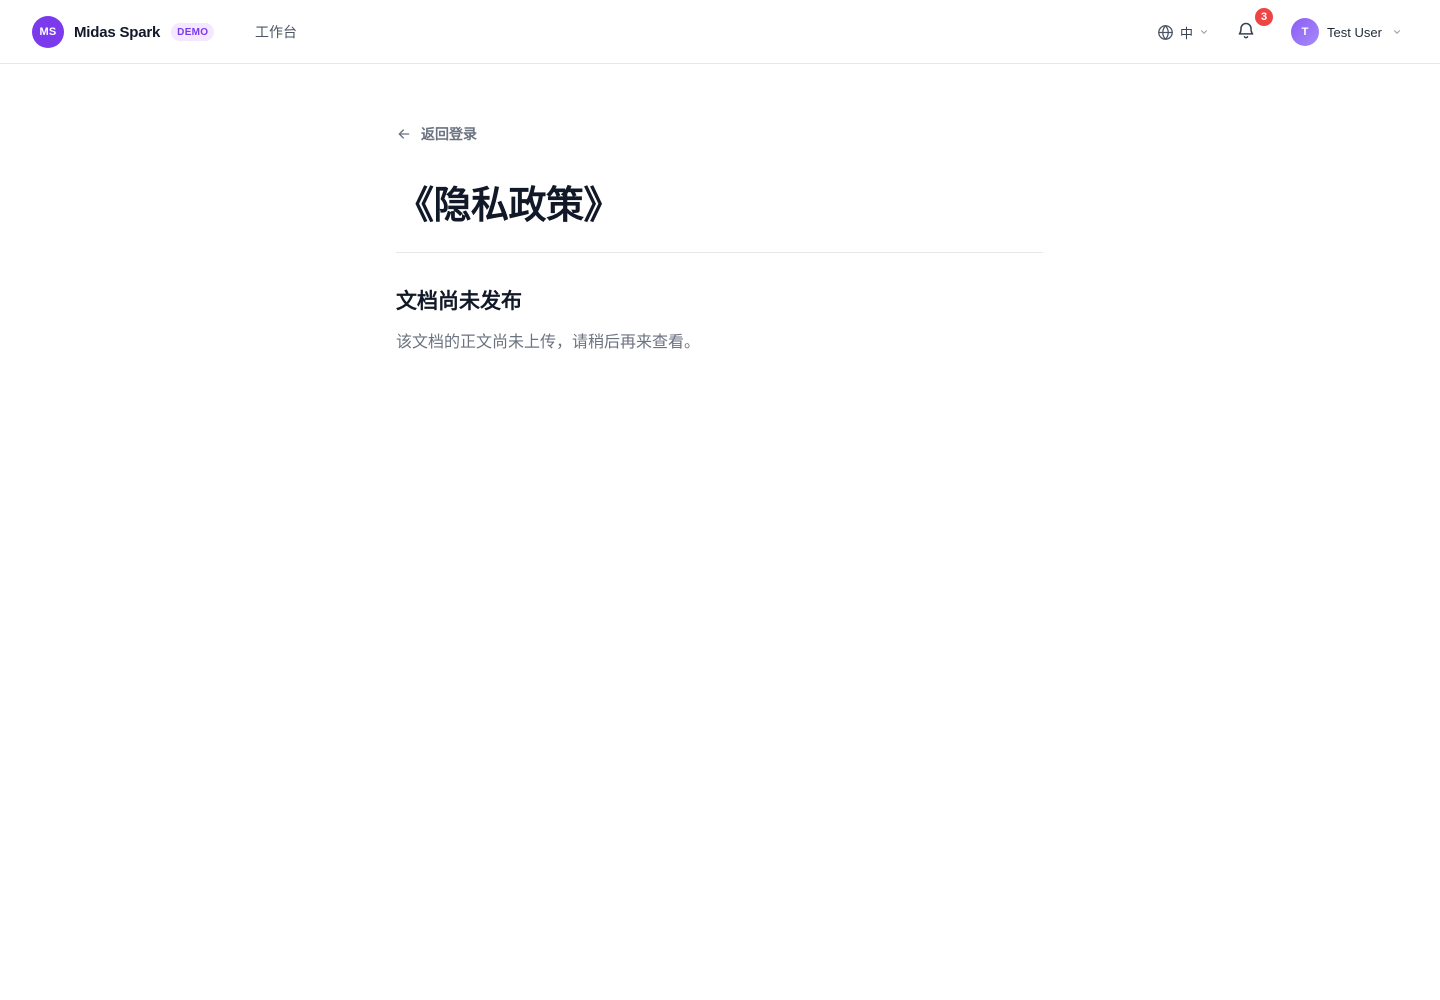  I want to click on globe-icon, so click(1165, 32).